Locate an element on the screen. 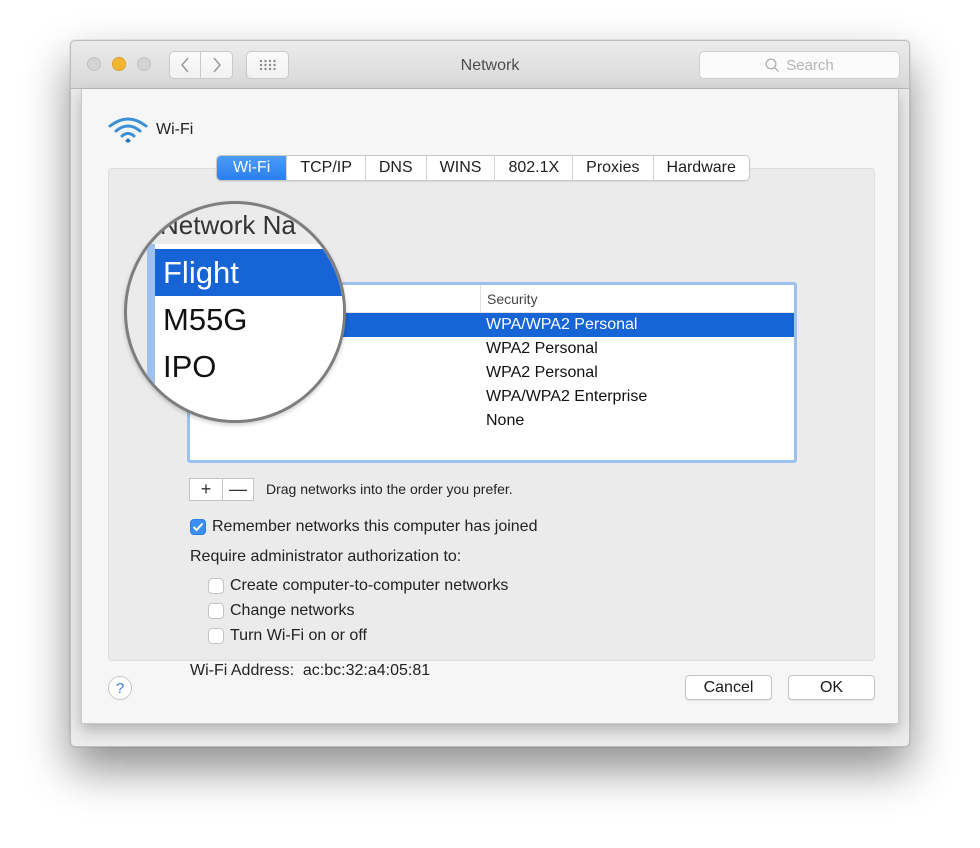 The image size is (980, 848). tab-tcpip: TCP/IP is located at coordinates (325, 168).